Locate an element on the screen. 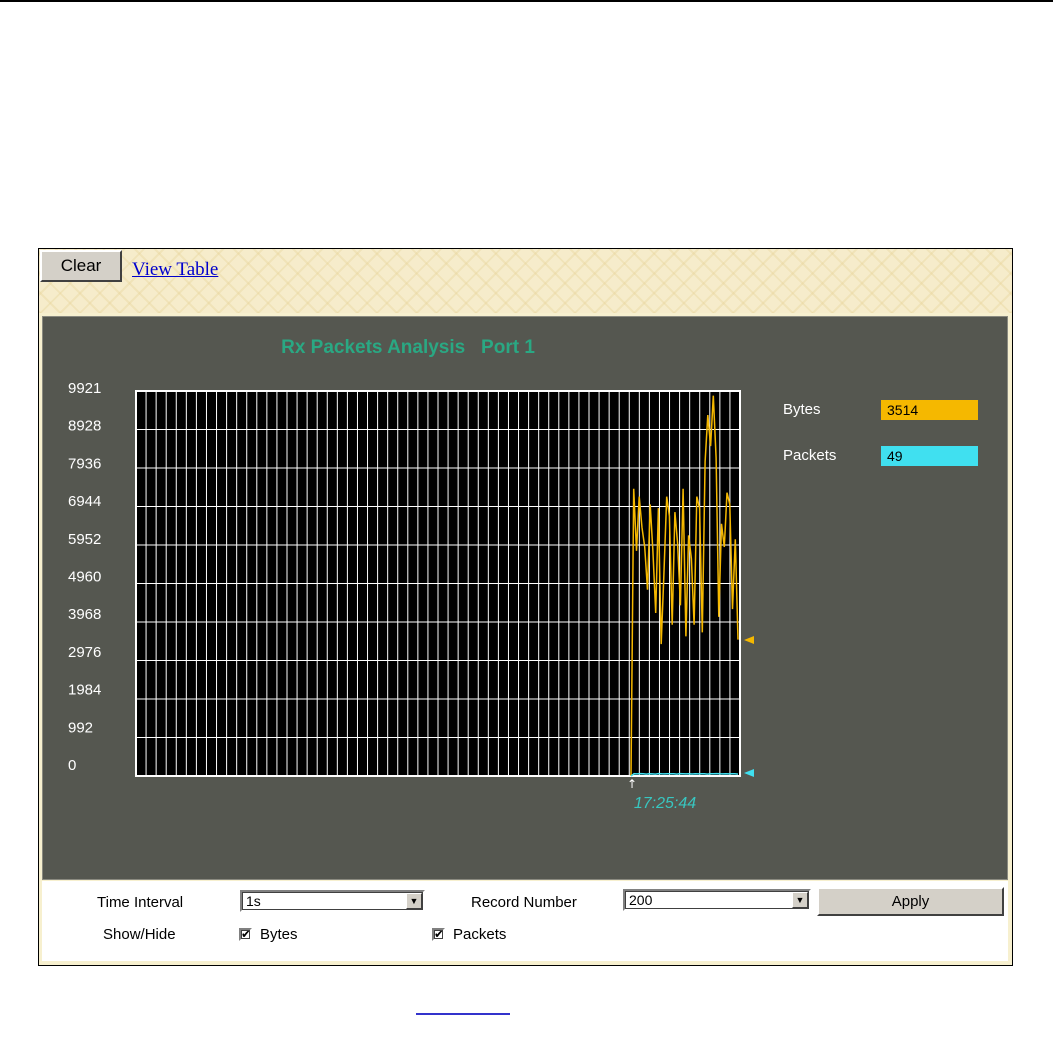 Image resolution: width=1053 pixels, height=1048 pixels. y-tick-label: 2976 is located at coordinates (84, 652).